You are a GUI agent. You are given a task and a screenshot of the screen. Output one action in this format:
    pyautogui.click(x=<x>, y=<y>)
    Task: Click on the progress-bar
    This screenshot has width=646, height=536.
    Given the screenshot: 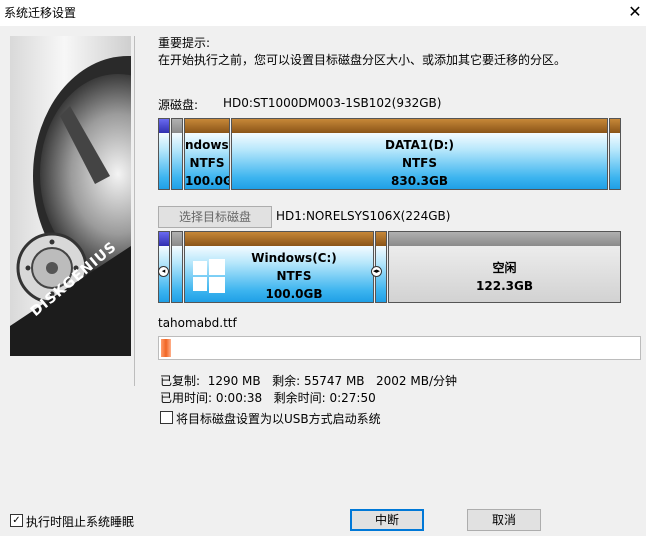 What is the action you would take?
    pyautogui.click(x=399, y=348)
    